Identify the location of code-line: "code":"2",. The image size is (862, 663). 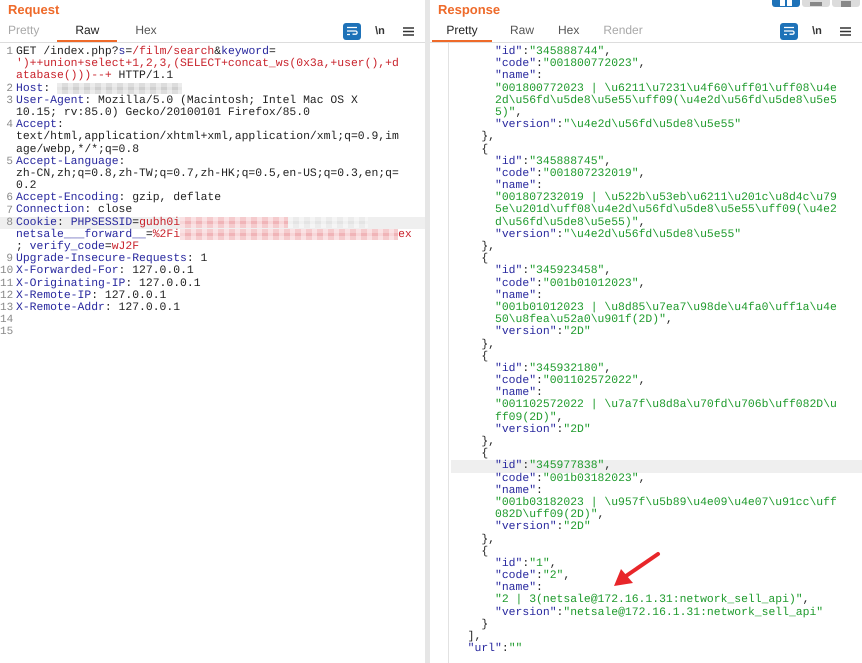
(532, 576).